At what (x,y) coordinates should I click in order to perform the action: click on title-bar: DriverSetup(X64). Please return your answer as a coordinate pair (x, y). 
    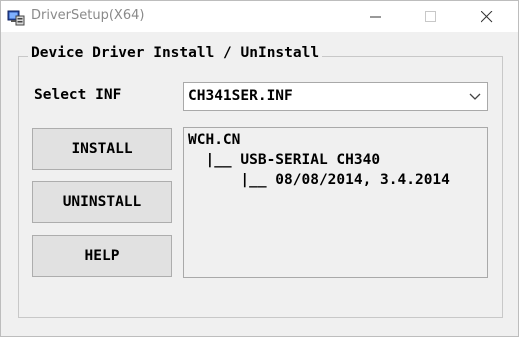
    Looking at the image, I should click on (259, 16).